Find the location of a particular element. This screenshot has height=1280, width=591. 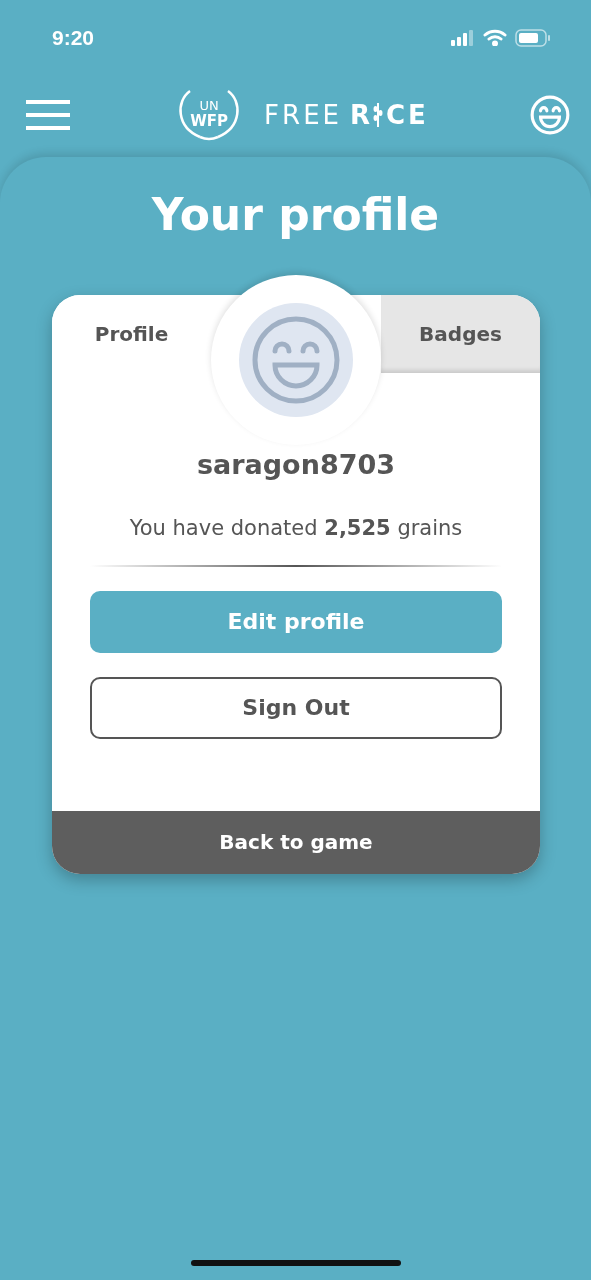

menu-icon is located at coordinates (48, 115).